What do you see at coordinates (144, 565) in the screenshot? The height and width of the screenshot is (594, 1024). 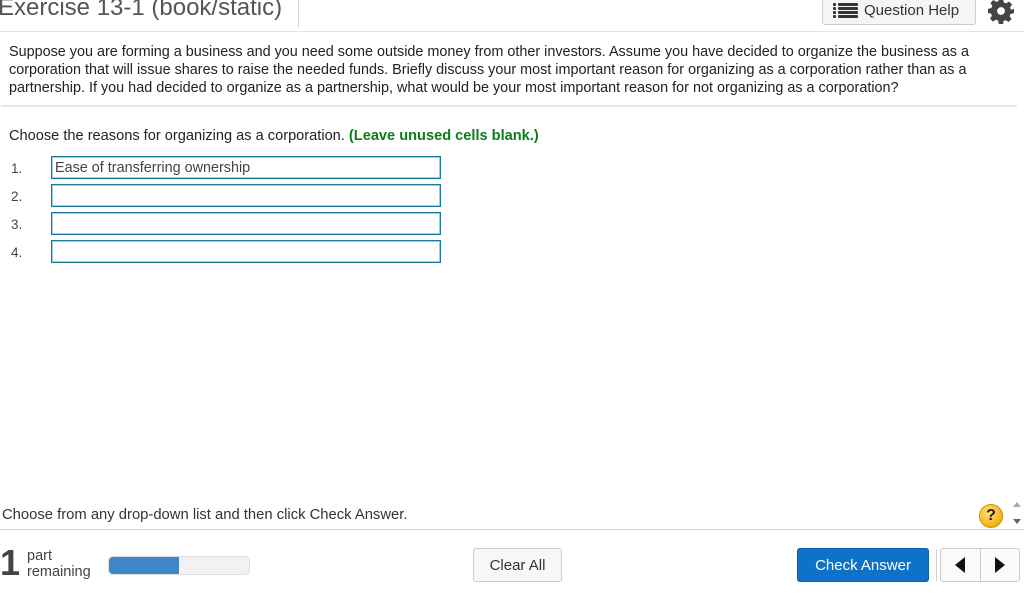 I see `progress-fill` at bounding box center [144, 565].